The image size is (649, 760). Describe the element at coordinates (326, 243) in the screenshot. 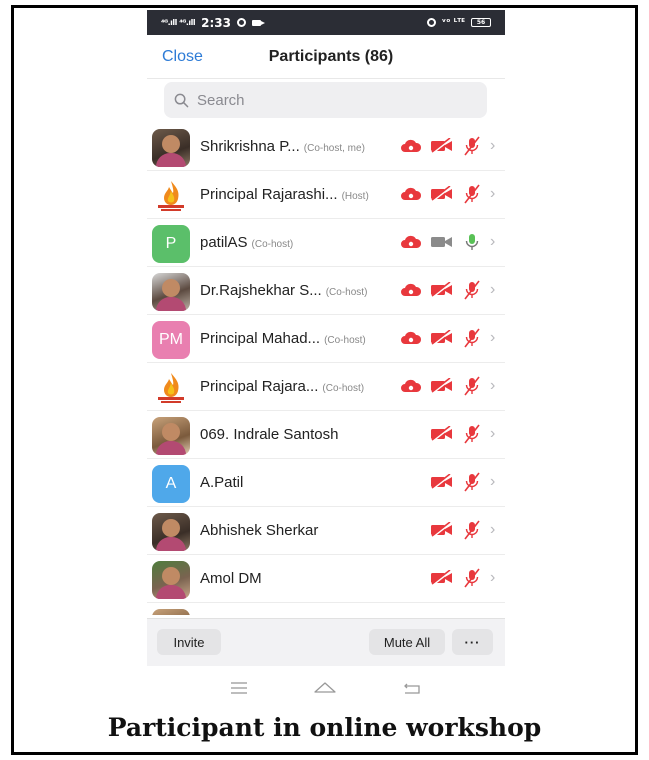

I see `participant-row: PpatilAS (Co-host) ›` at that location.